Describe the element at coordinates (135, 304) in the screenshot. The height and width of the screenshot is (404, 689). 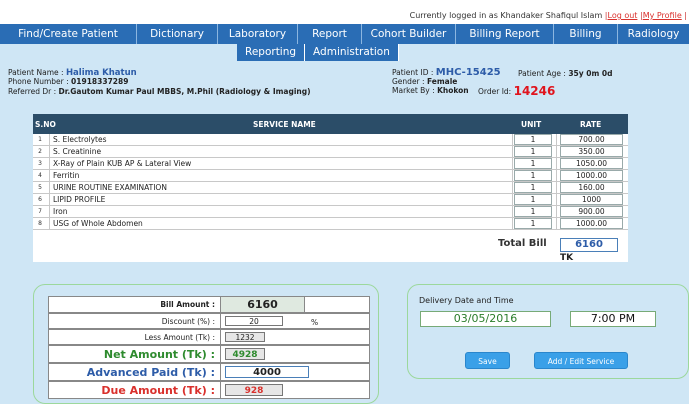
I see `bill-amount-label: Bill Amount :` at that location.